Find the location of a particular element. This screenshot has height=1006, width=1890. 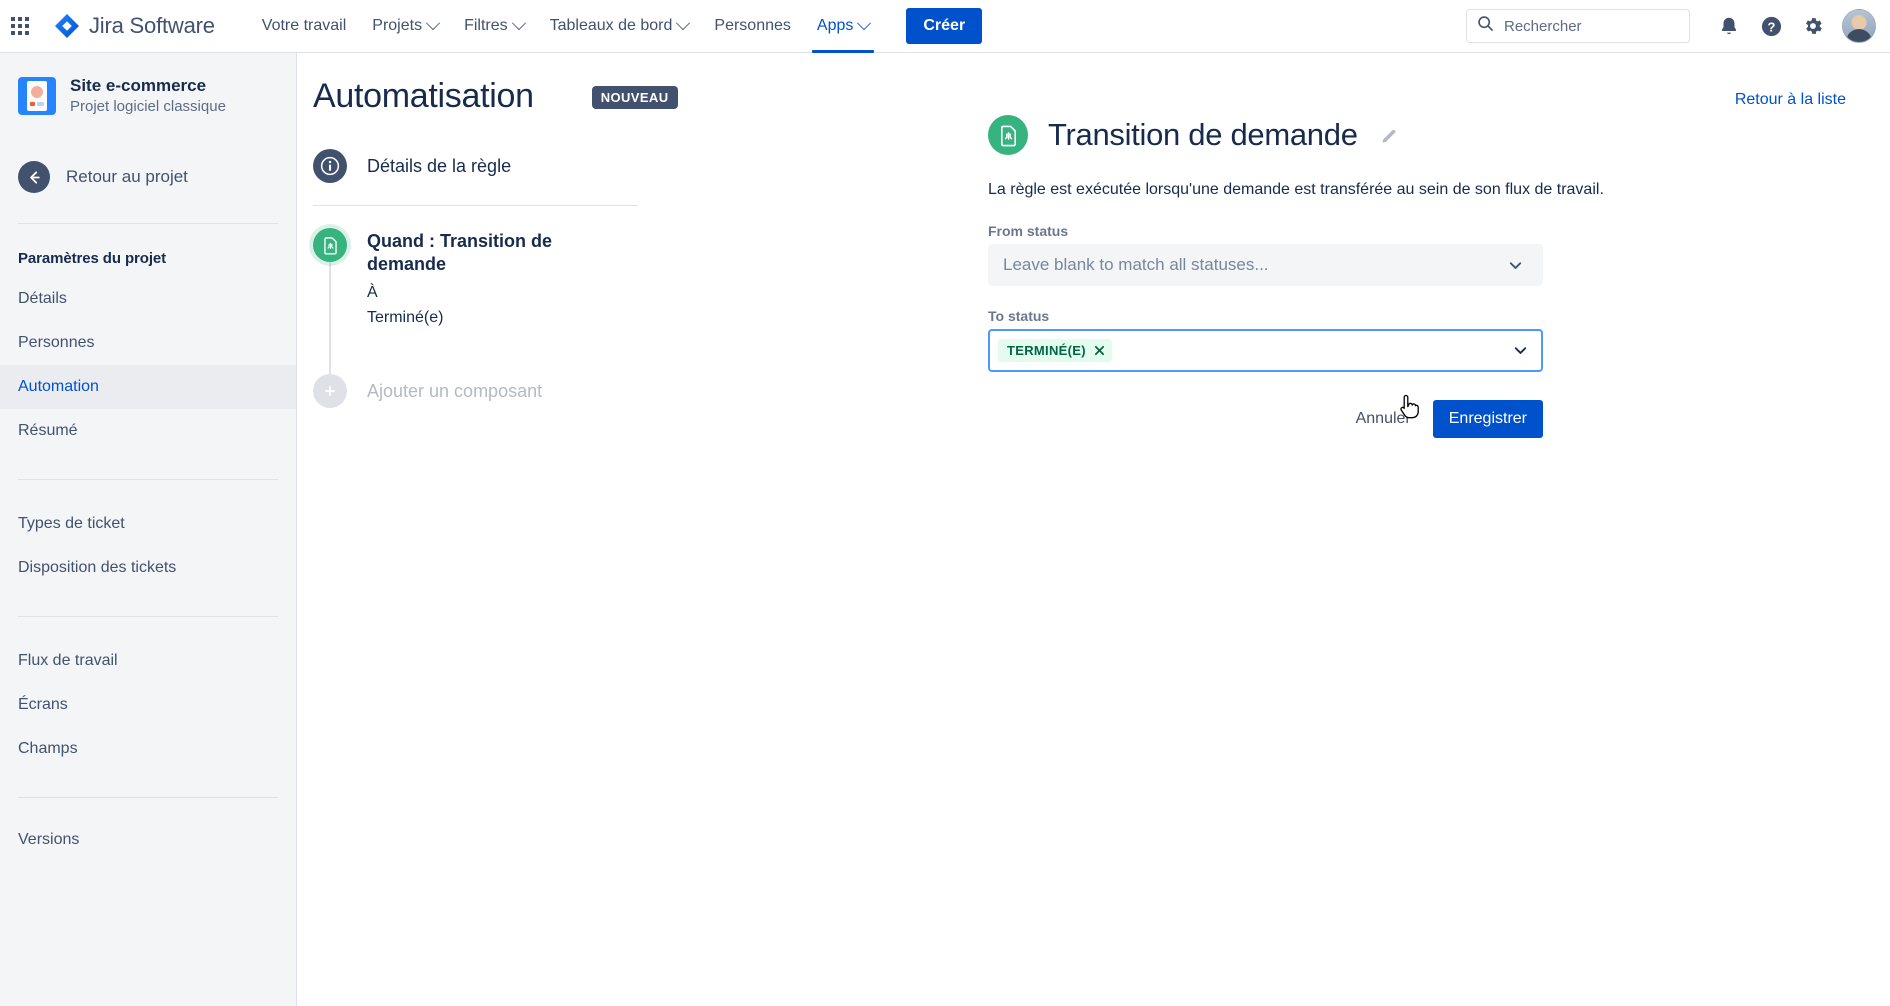

search-input is located at coordinates (1590, 26).